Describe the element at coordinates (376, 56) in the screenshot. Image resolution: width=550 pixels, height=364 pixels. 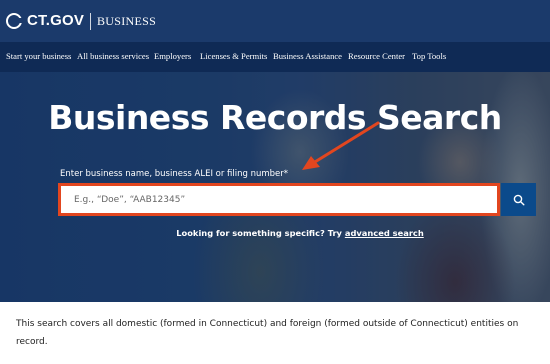
I see `nav-resource-center: Resource Center` at that location.